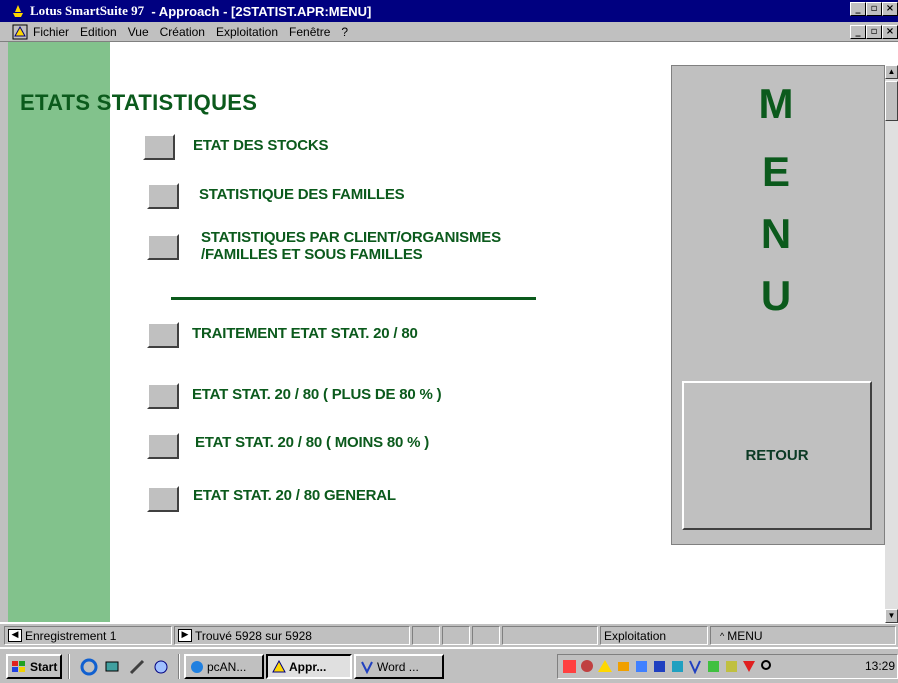 The image size is (898, 683). I want to click on status-record-text: Enregistrement 1, so click(71, 635).